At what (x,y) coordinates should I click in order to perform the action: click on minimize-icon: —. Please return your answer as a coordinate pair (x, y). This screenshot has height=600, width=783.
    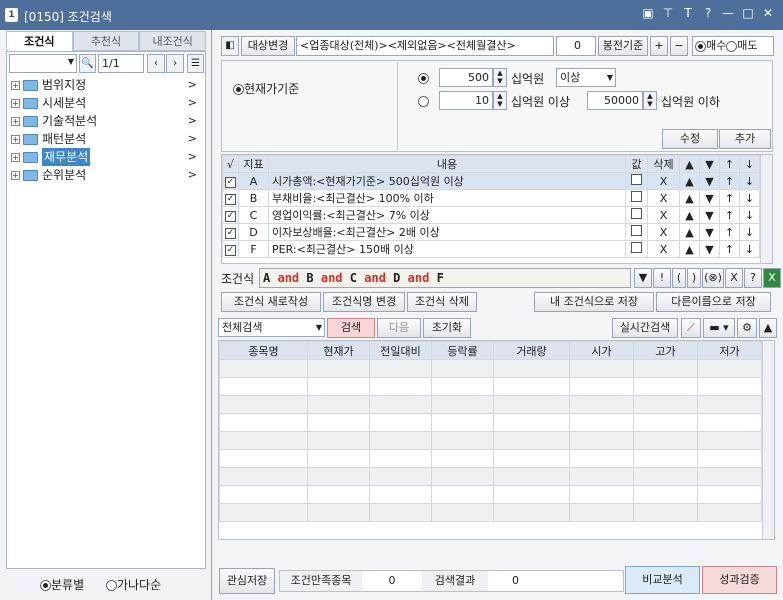
    Looking at the image, I should click on (728, 13).